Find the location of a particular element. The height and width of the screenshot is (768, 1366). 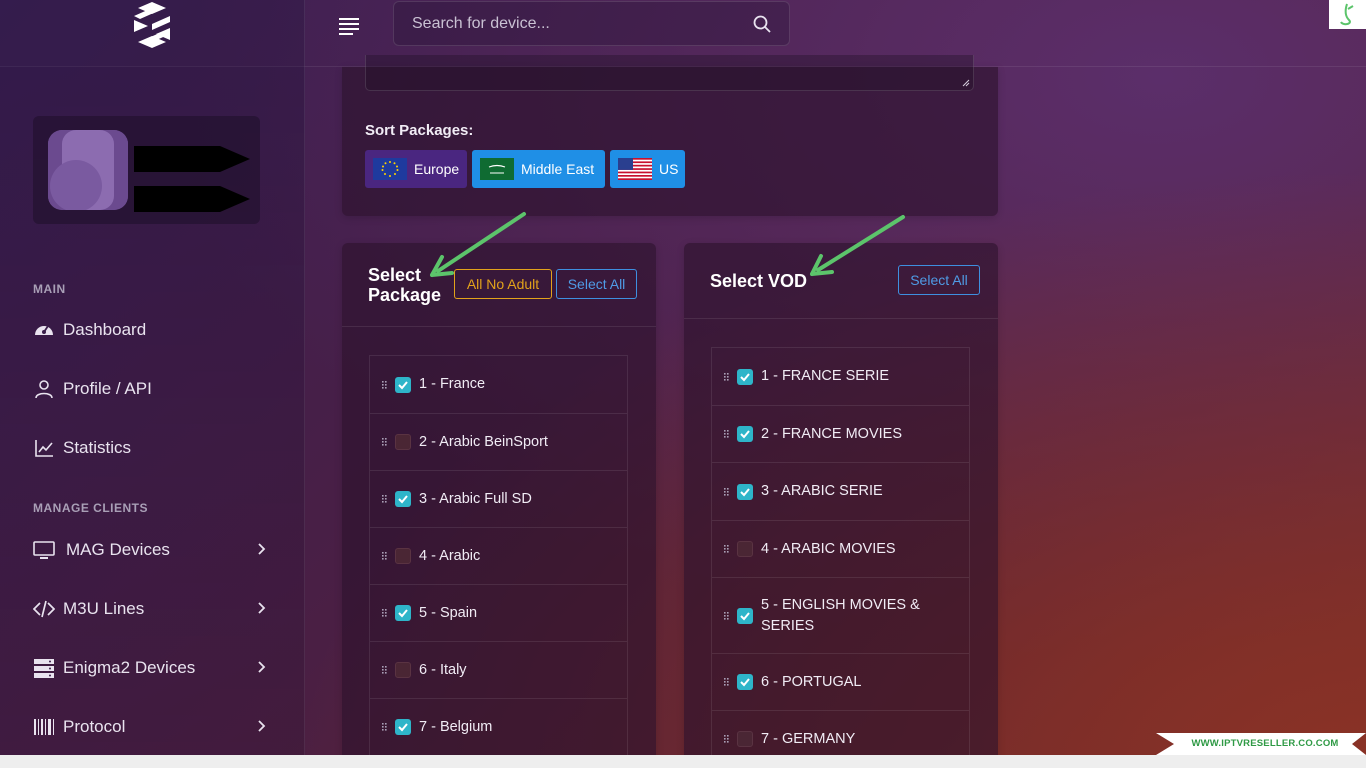

select-package-title: Select Package is located at coordinates (404, 285).